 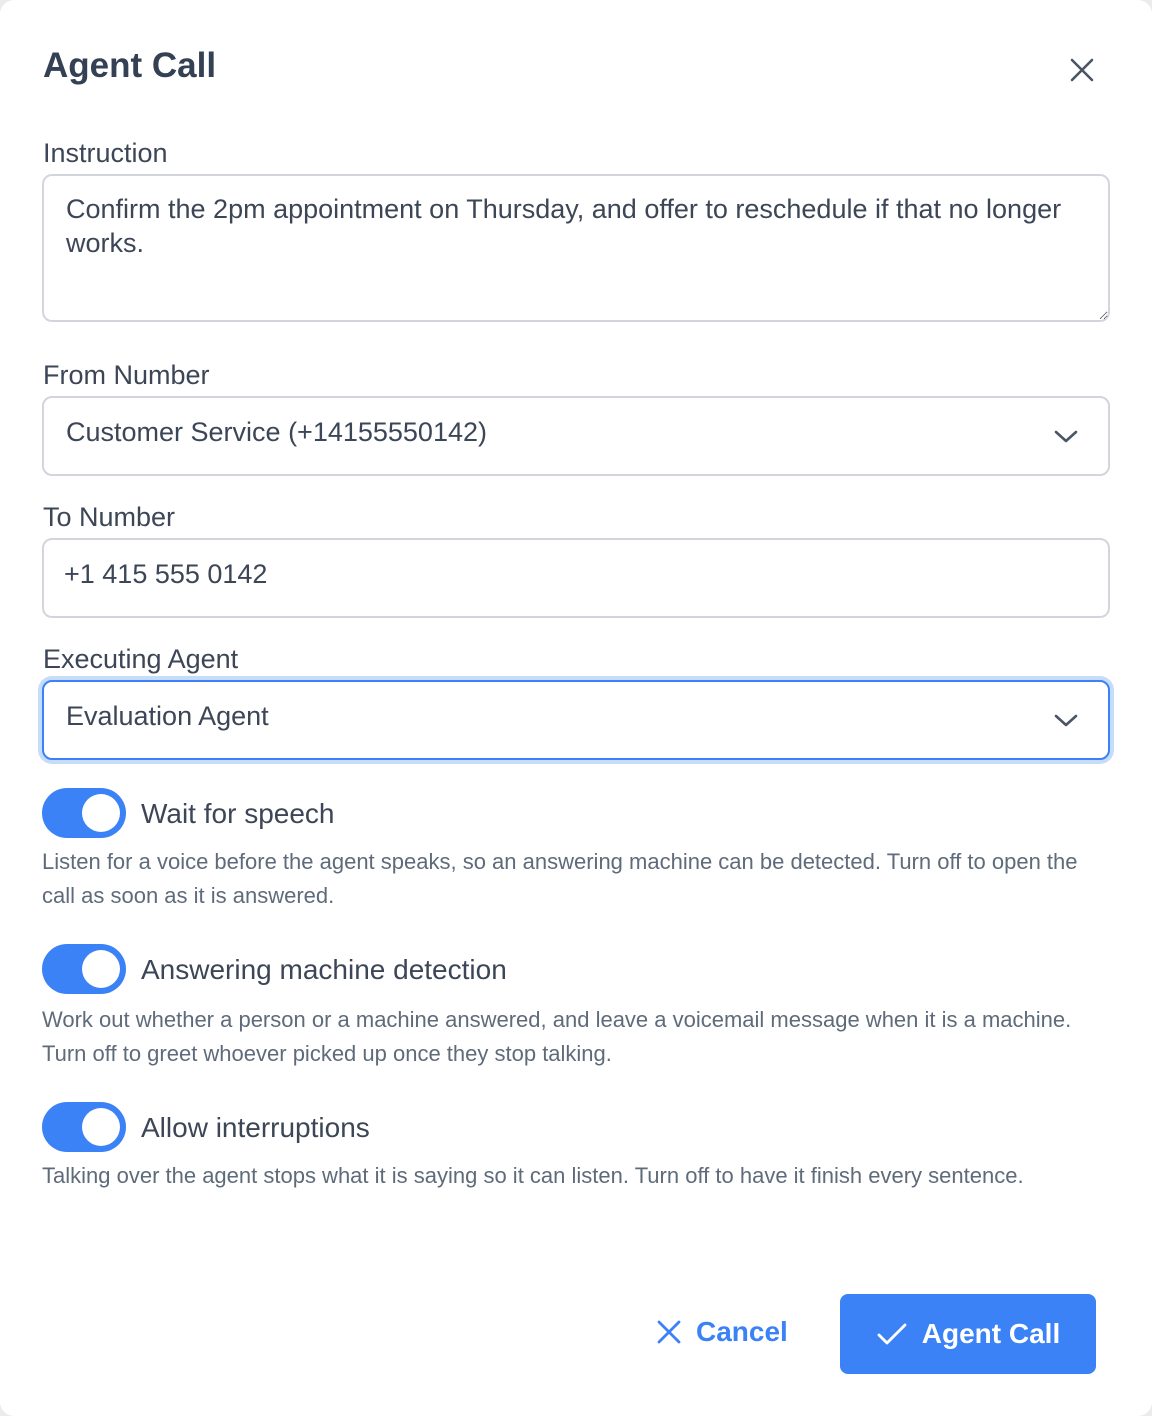 I want to click on from-number-select: Customer Service (+14155550142), so click(x=576, y=436).